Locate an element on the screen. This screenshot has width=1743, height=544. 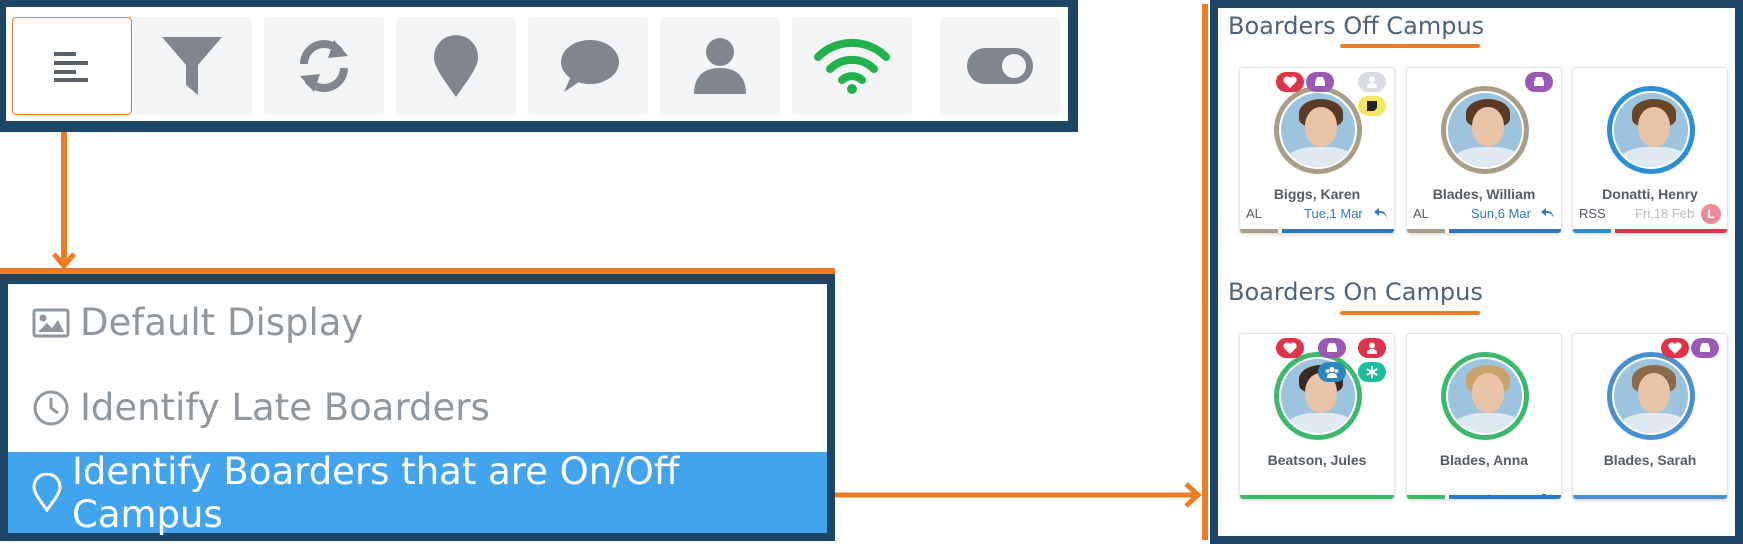
location-button is located at coordinates (456, 66).